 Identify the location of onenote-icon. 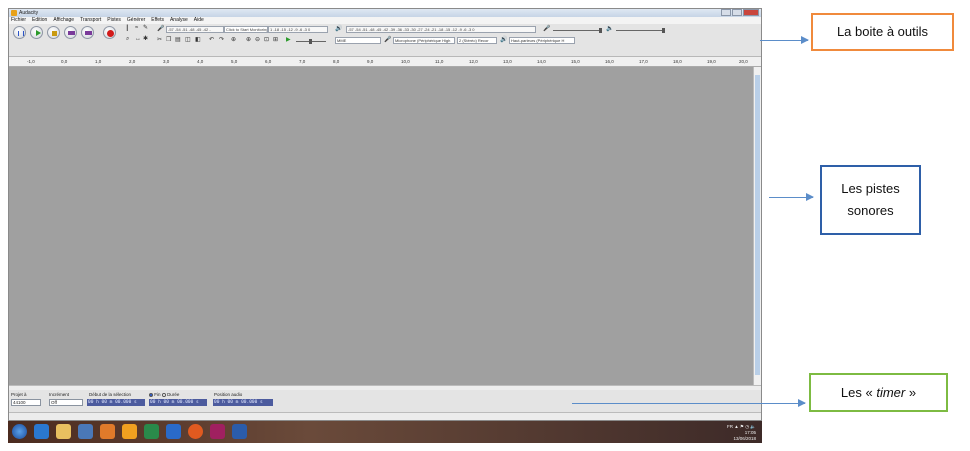
(217, 431).